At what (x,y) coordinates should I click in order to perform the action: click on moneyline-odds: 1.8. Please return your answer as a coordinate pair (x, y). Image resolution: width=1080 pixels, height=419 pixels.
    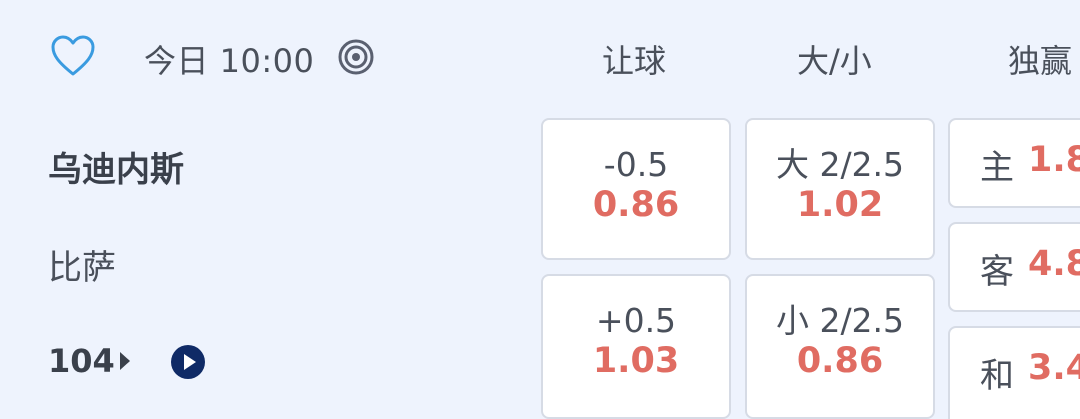
    Looking at the image, I should click on (1054, 160).